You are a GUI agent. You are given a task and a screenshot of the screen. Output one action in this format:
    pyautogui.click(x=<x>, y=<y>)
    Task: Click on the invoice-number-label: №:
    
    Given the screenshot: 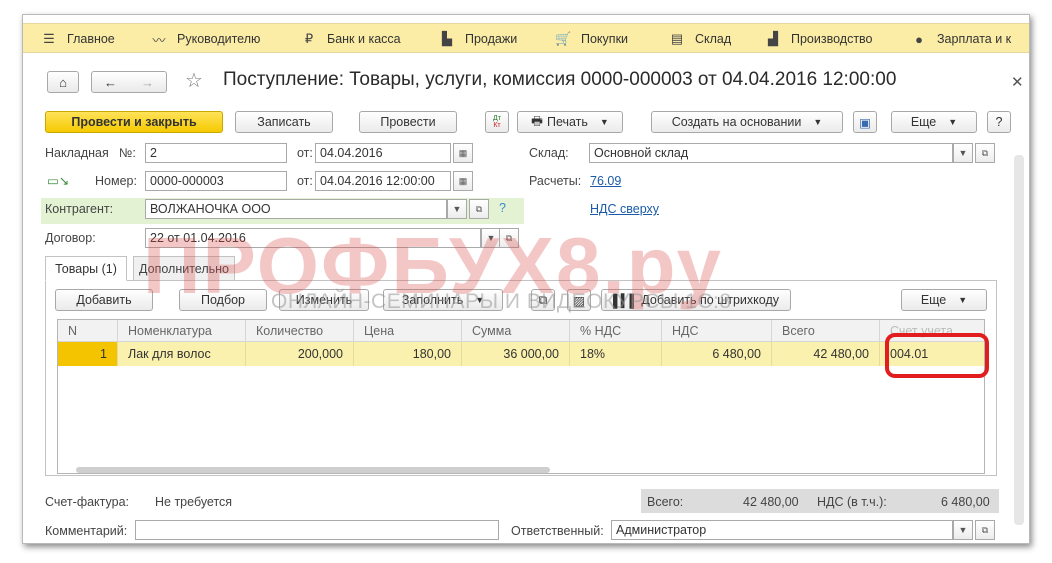 What is the action you would take?
    pyautogui.click(x=127, y=153)
    